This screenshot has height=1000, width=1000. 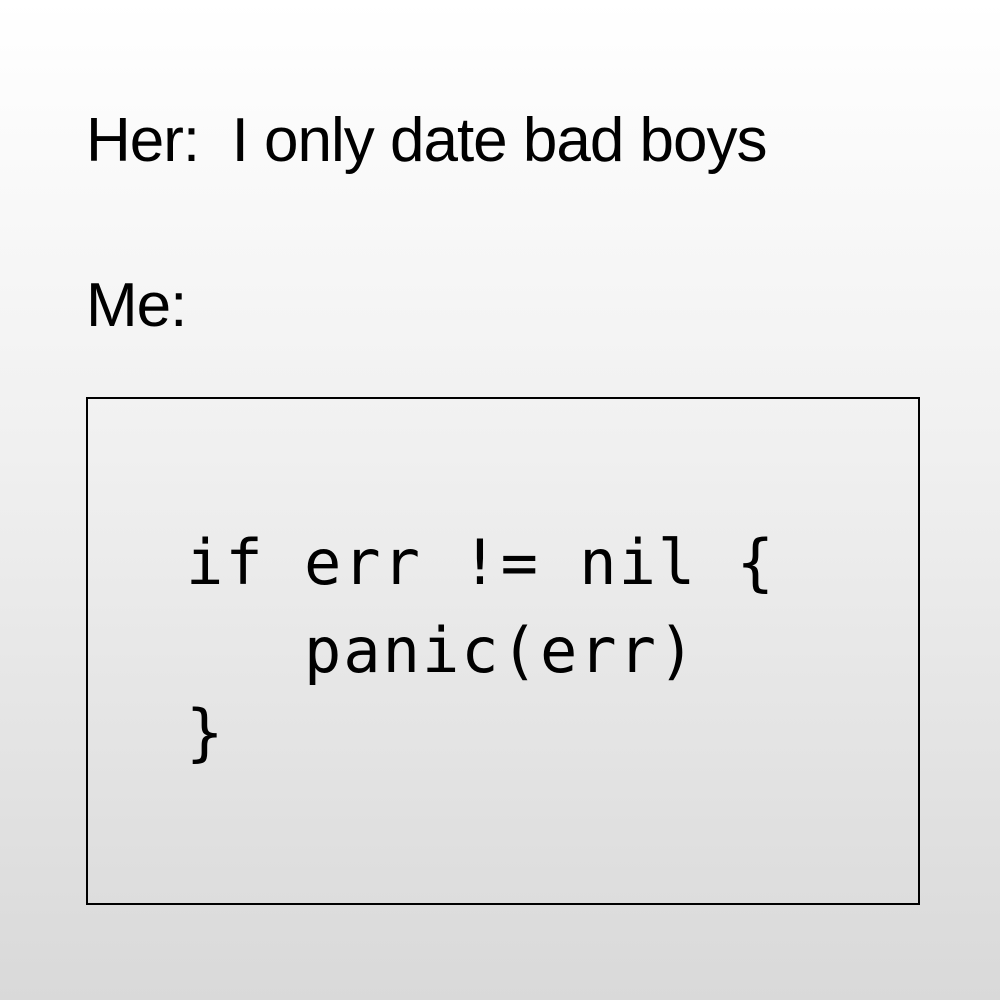 What do you see at coordinates (206, 732) in the screenshot?
I see `code-line-close-brace: }` at bounding box center [206, 732].